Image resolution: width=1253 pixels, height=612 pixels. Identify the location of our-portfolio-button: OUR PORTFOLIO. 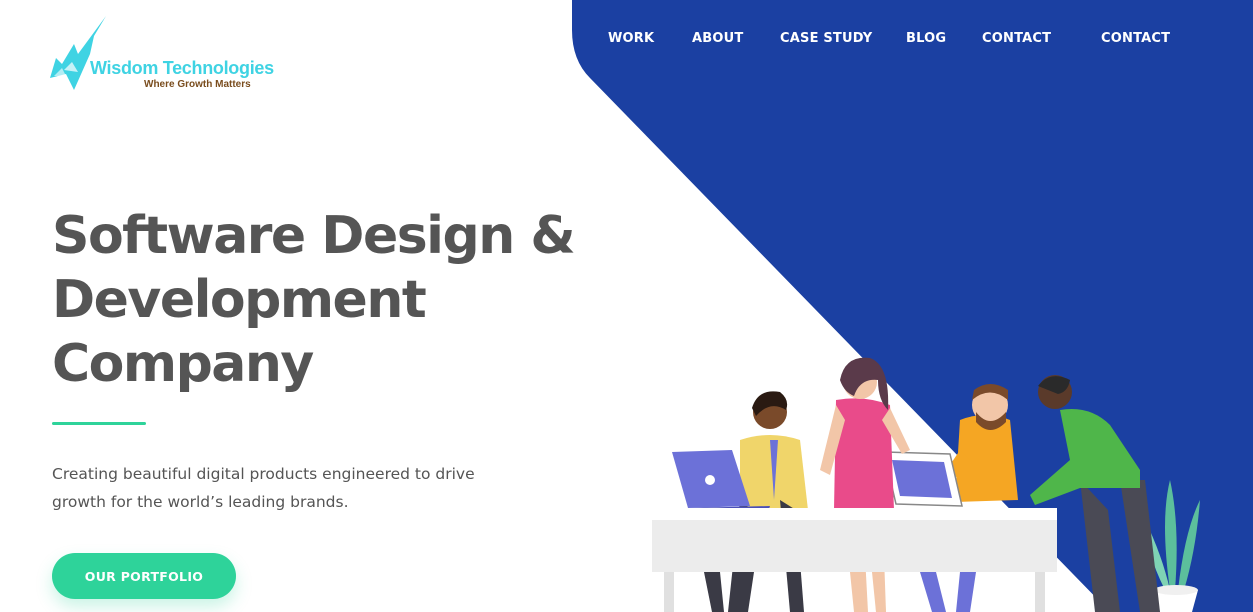
(144, 576).